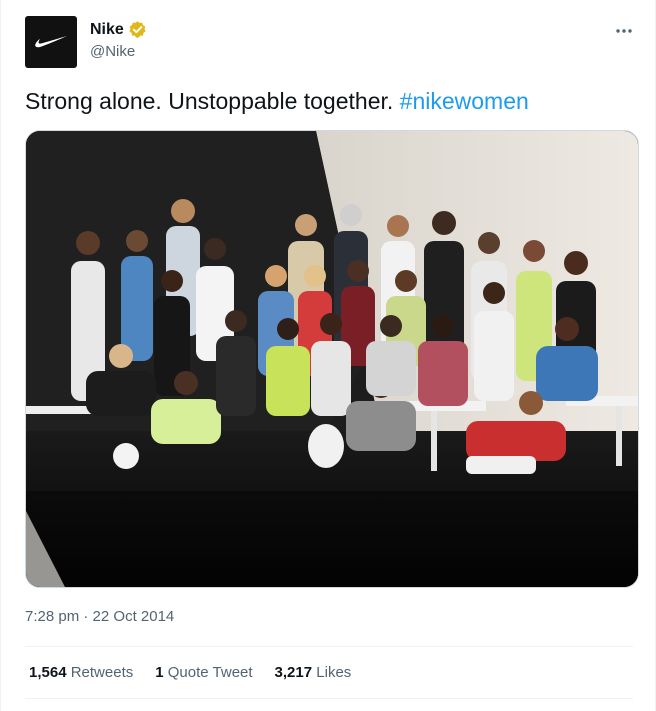 This screenshot has width=656, height=711. What do you see at coordinates (48, 672) in the screenshot?
I see `retweets-count: 1,564` at bounding box center [48, 672].